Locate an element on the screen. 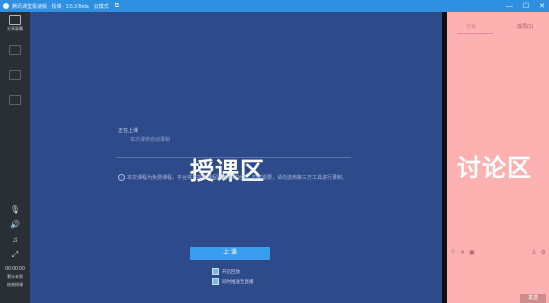 The height and width of the screenshot is (303, 549). option-push: 同时推送至直播 is located at coordinates (233, 281).